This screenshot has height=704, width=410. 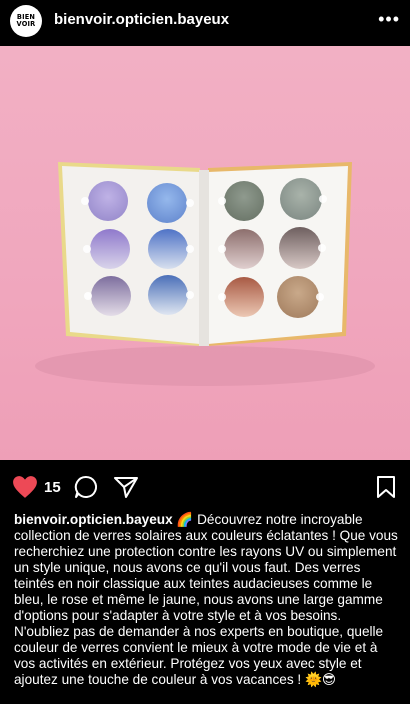 What do you see at coordinates (93, 519) in the screenshot?
I see `caption-username: bienvoir.opticien.bayeux` at bounding box center [93, 519].